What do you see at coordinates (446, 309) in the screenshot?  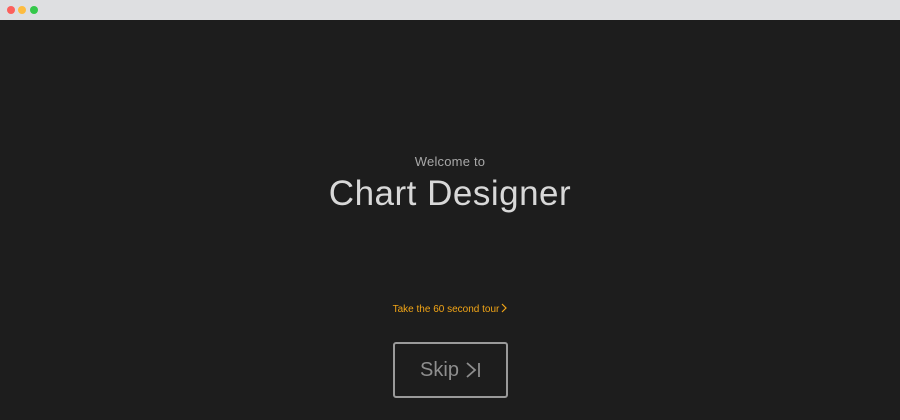 I see `tour-link-label: Take the 60 second tour` at bounding box center [446, 309].